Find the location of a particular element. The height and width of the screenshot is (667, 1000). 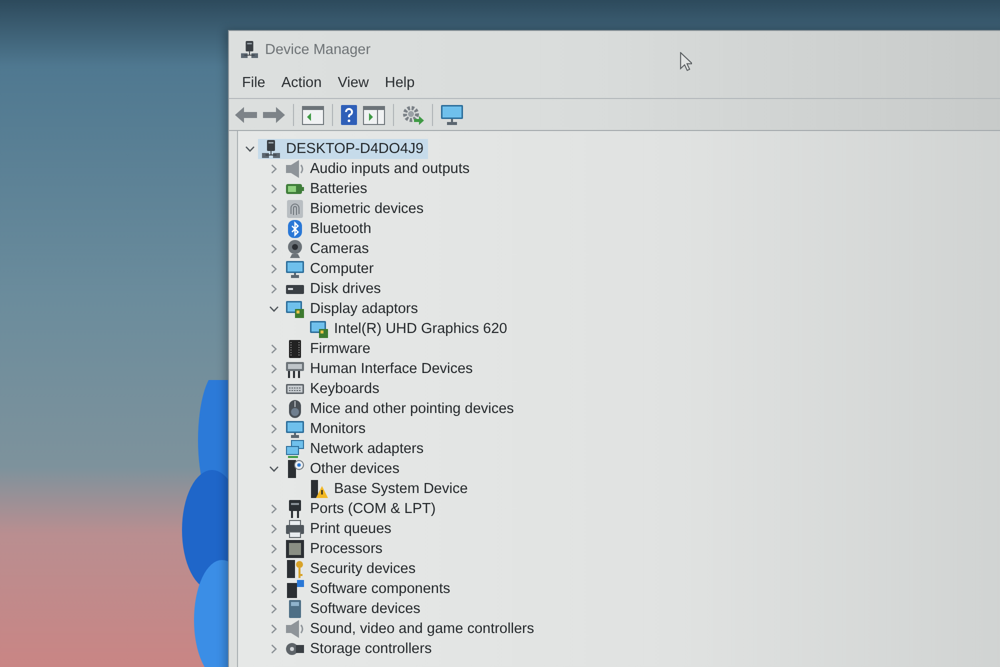

device-icon is located at coordinates (295, 469).